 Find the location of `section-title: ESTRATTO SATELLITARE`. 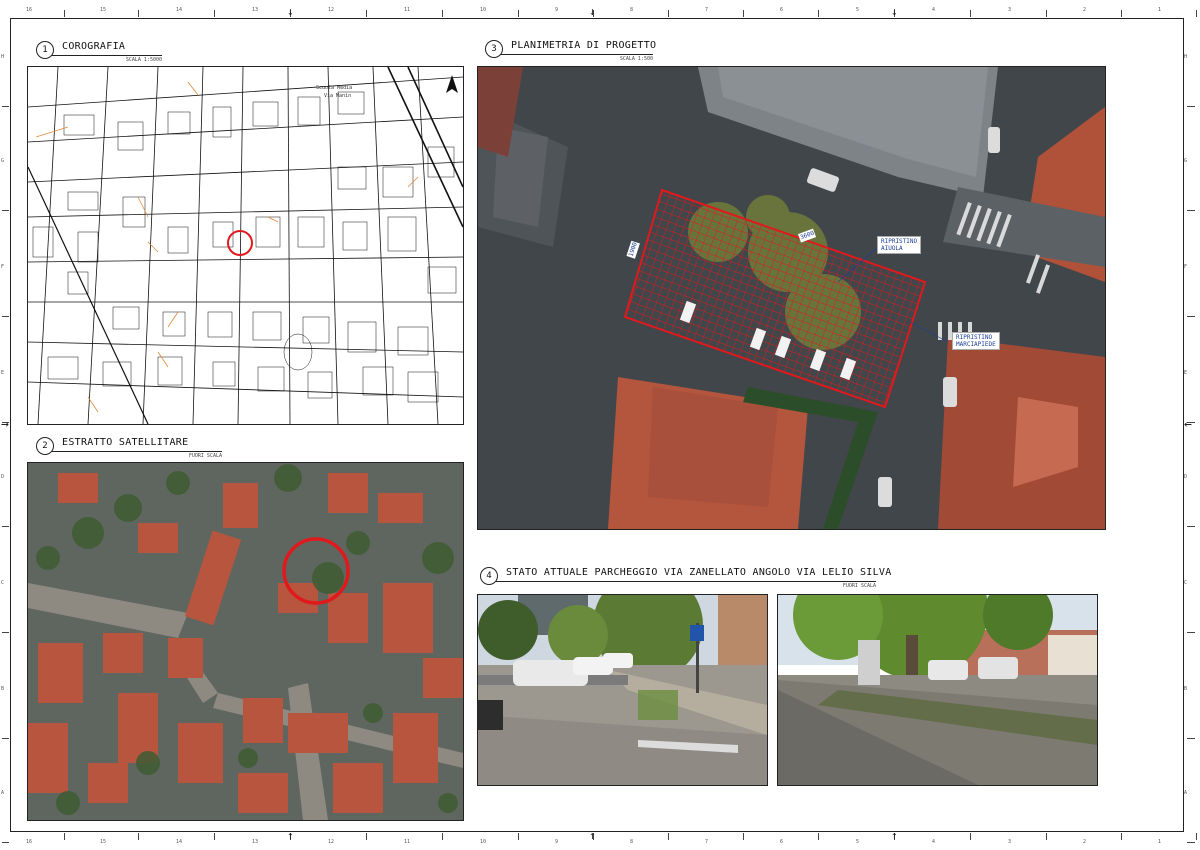

section-title: ESTRATTO SATELLITARE is located at coordinates (125, 442).